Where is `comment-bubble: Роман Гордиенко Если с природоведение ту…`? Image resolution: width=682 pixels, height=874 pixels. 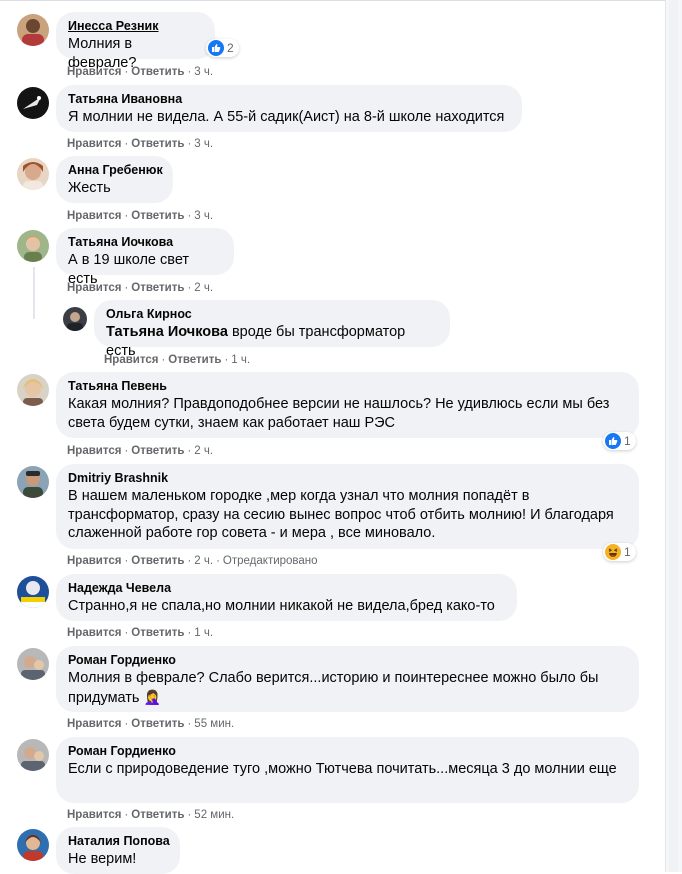
comment-bubble: Роман Гордиенко Если с природоведение ту… is located at coordinates (347, 770).